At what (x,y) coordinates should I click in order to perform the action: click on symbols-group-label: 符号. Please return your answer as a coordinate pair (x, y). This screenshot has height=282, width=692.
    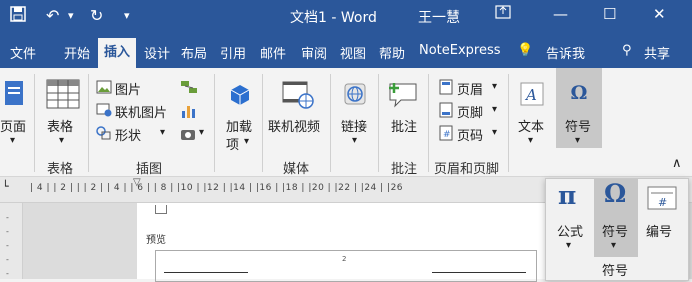
    Looking at the image, I should click on (615, 271).